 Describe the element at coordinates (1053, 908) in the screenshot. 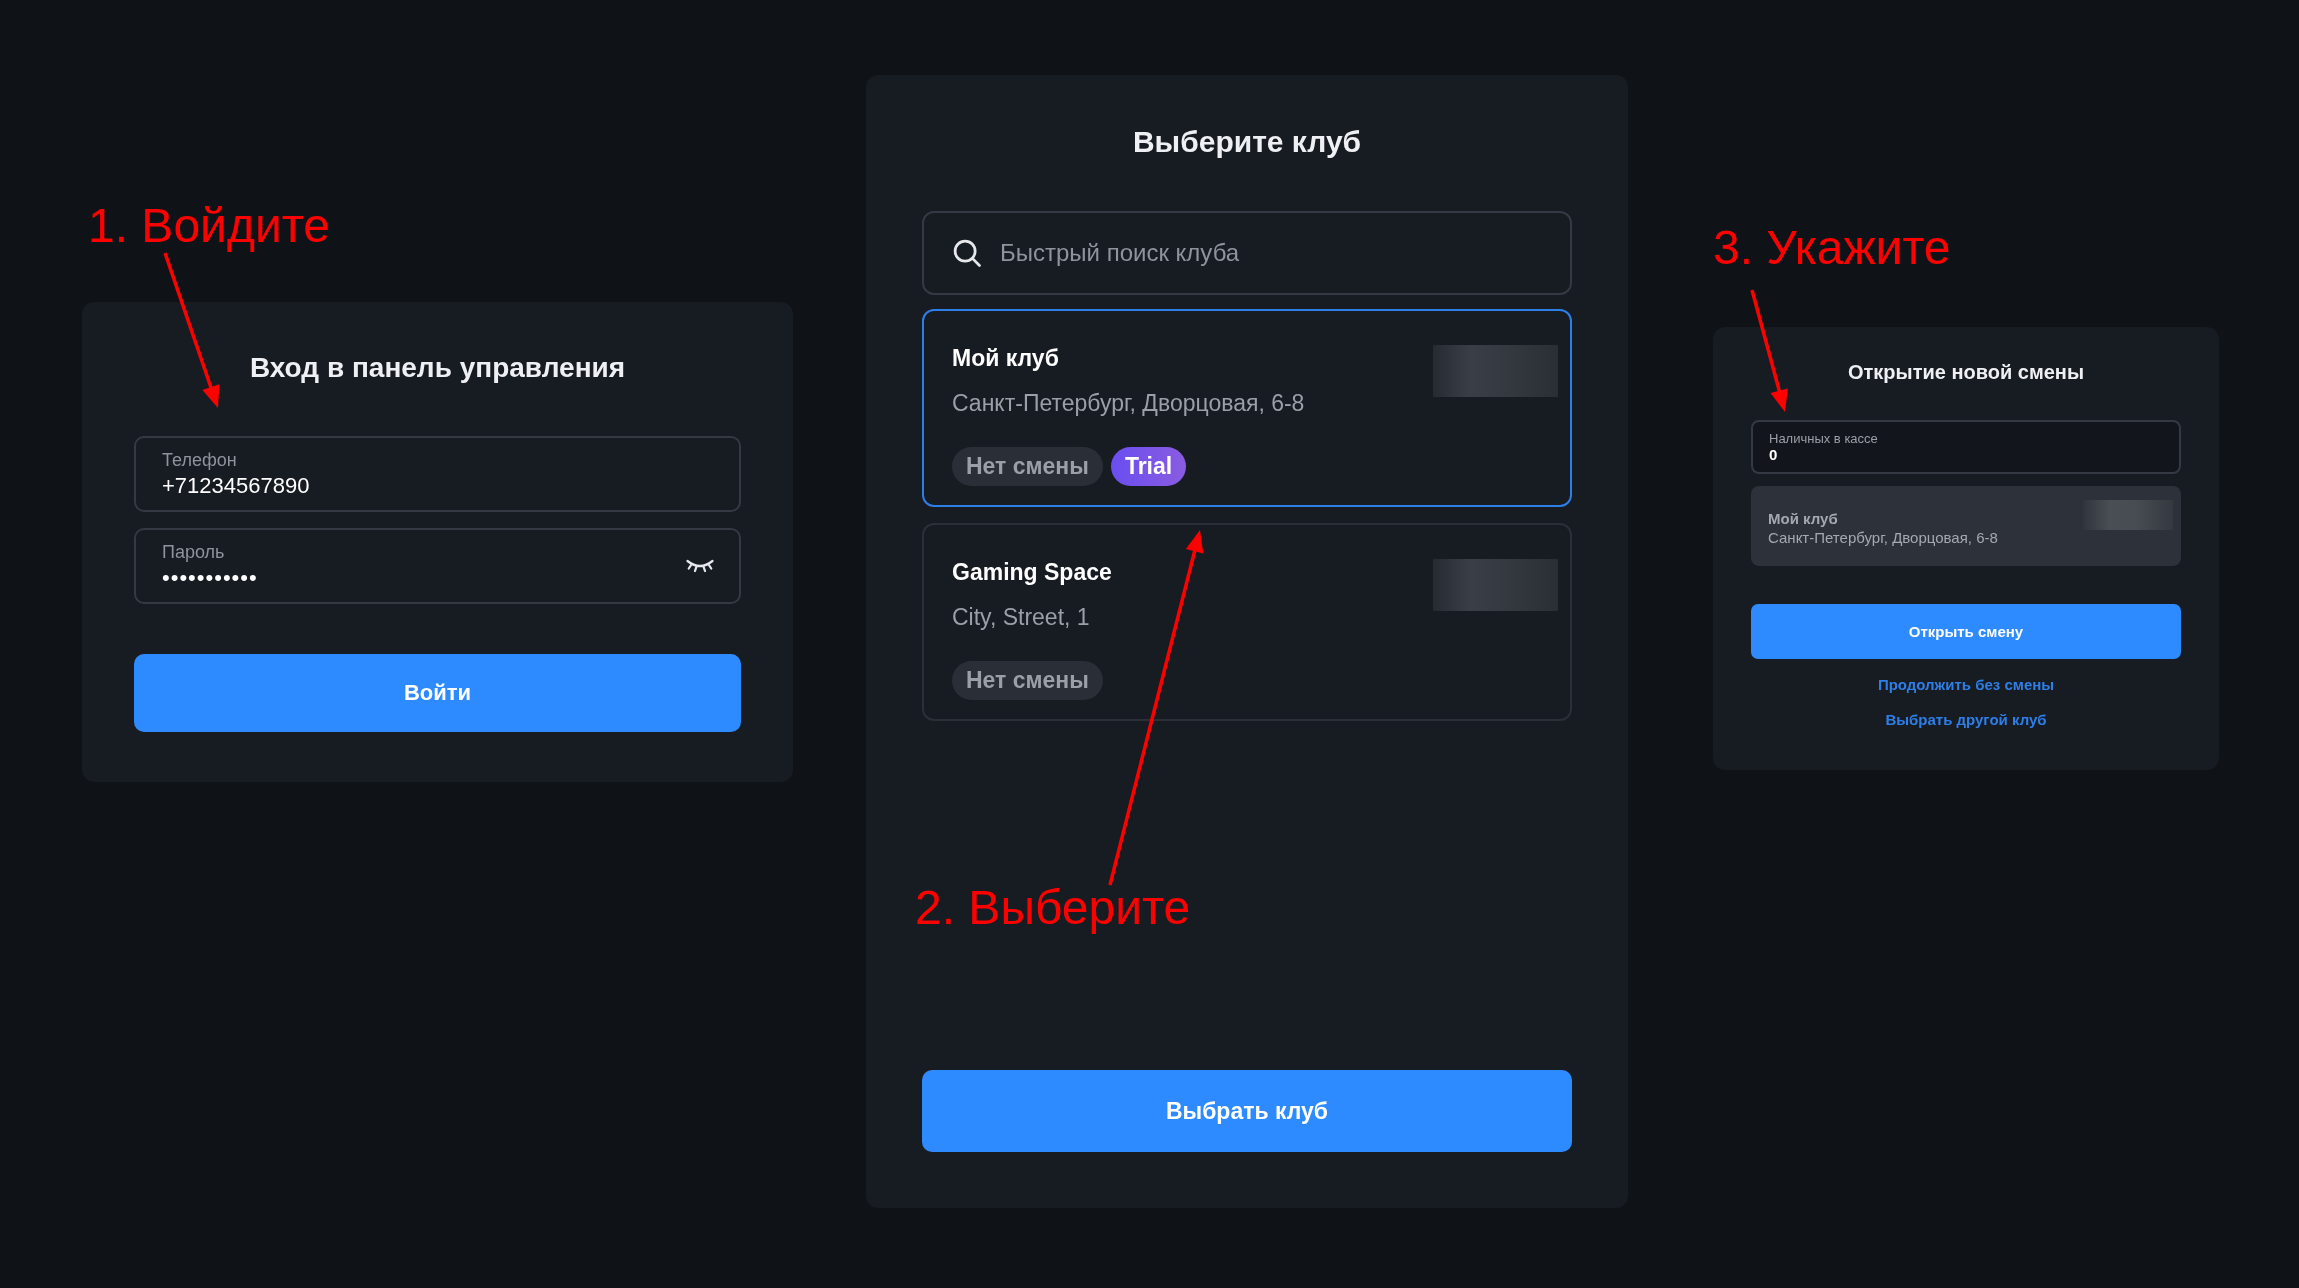

I see `annotation-text: 2. Выберите` at that location.